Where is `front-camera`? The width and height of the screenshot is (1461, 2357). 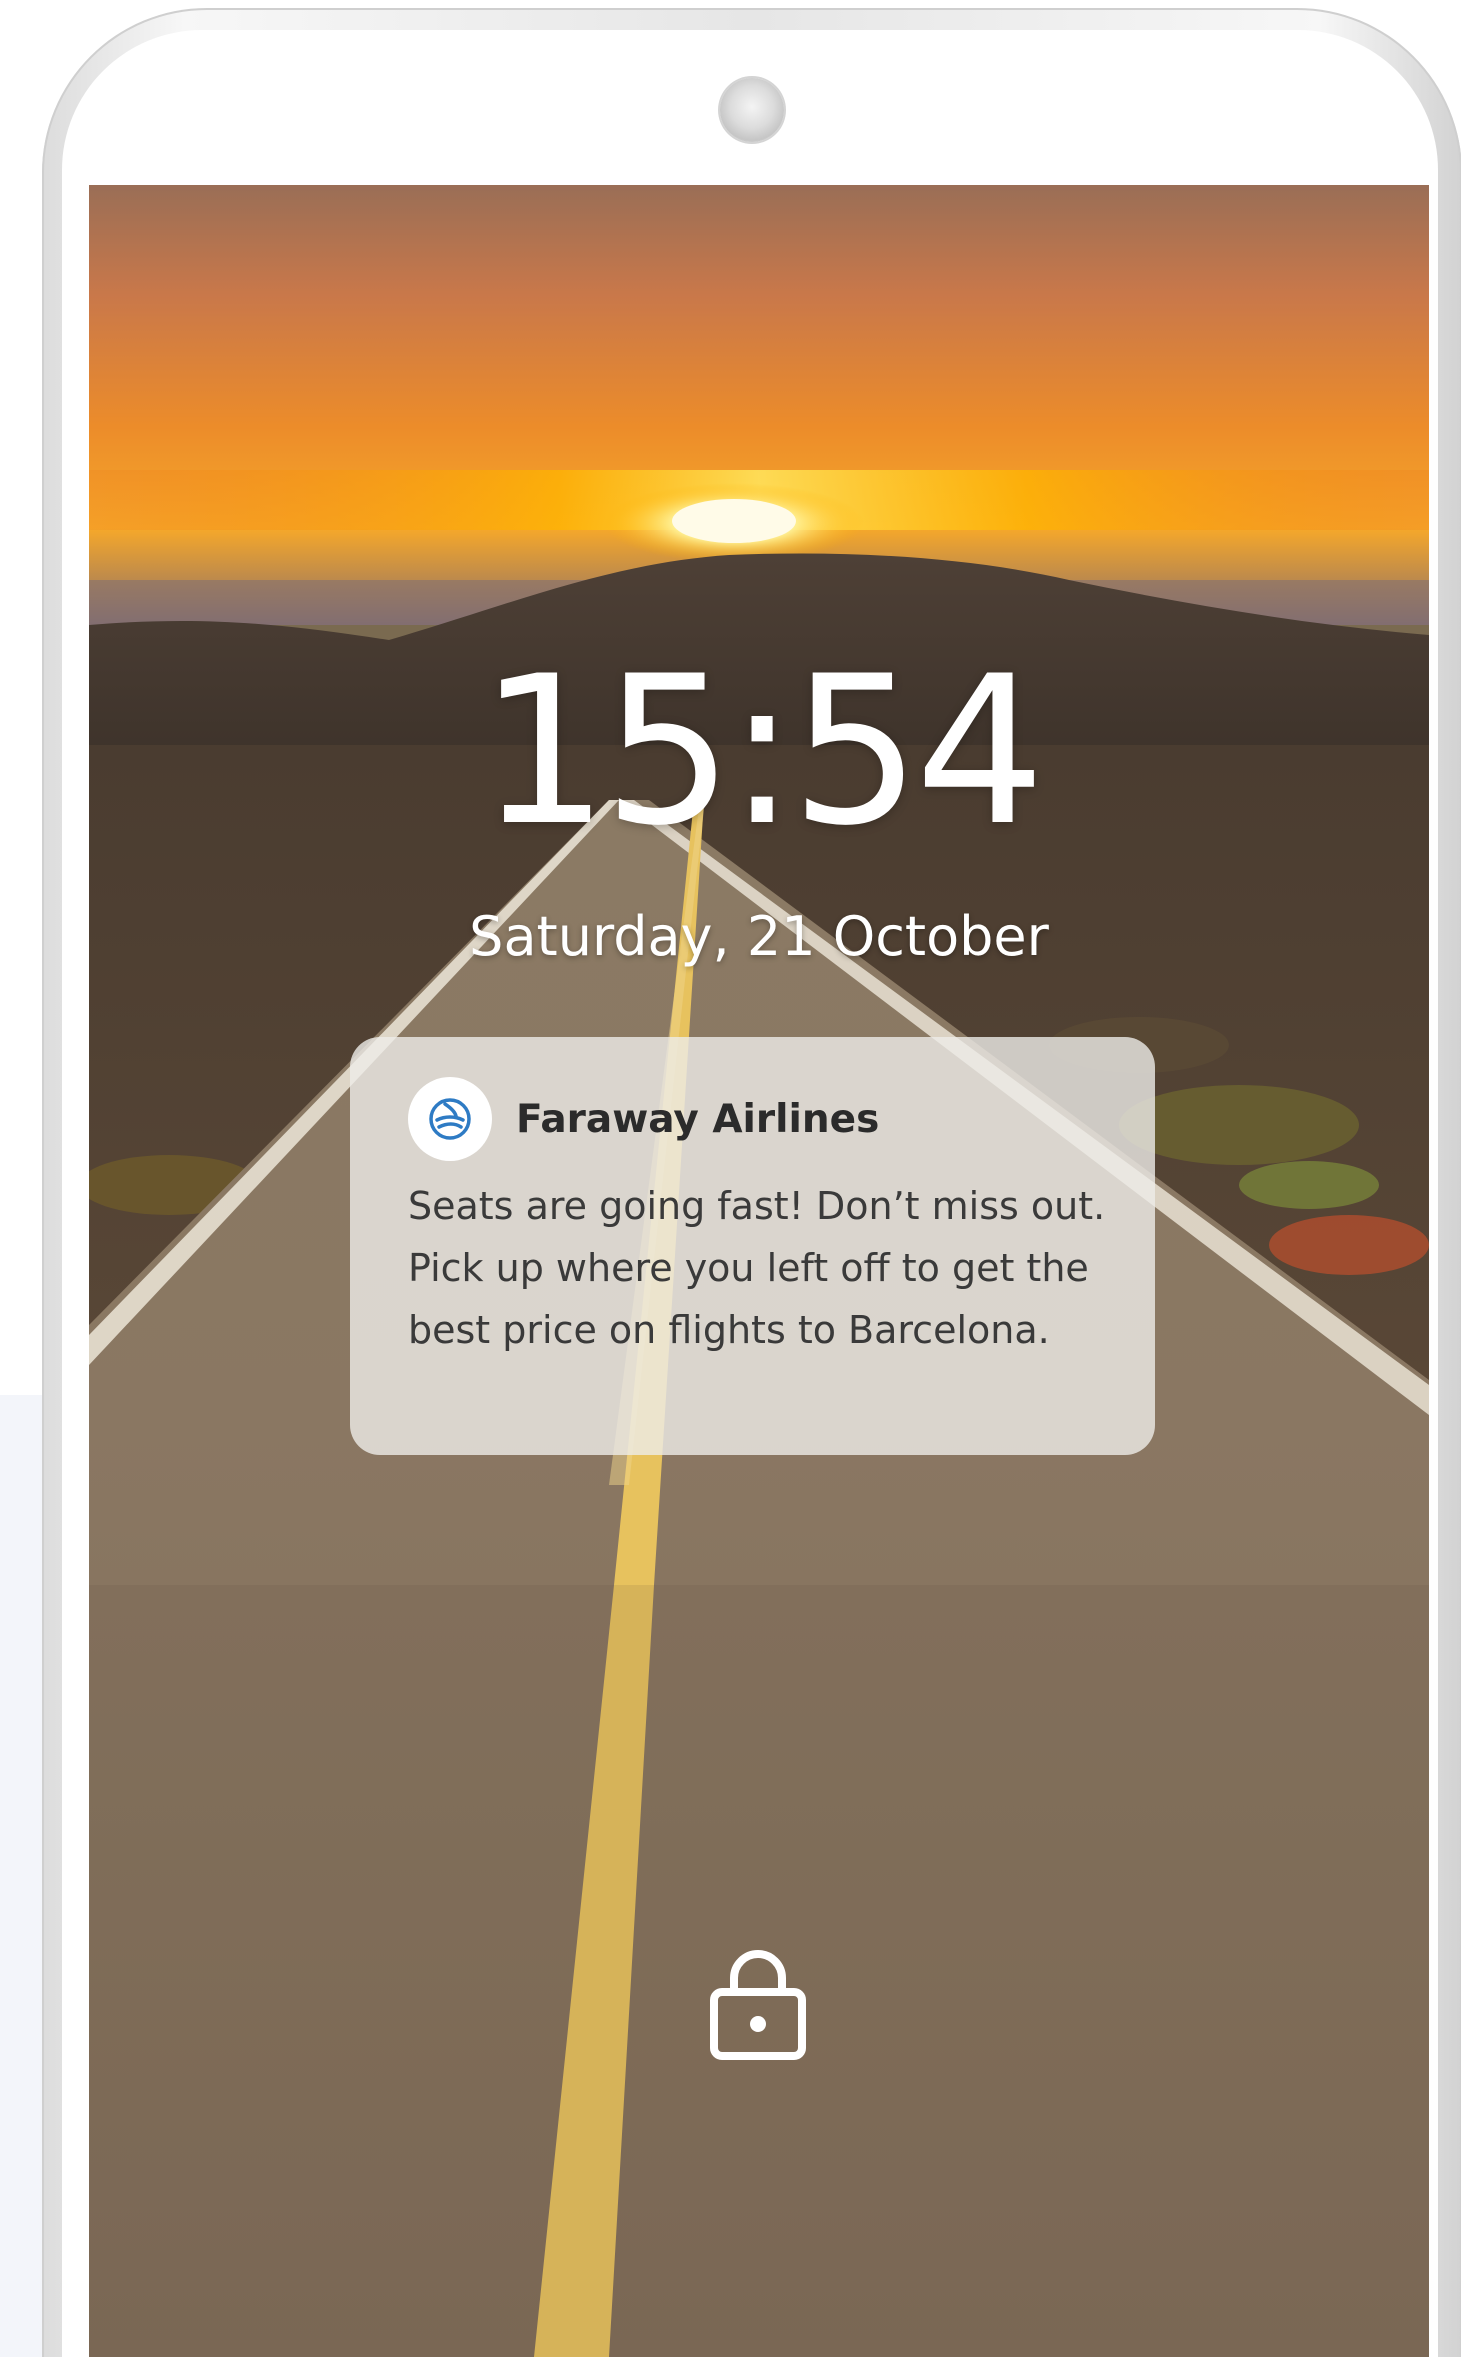
front-camera is located at coordinates (752, 110).